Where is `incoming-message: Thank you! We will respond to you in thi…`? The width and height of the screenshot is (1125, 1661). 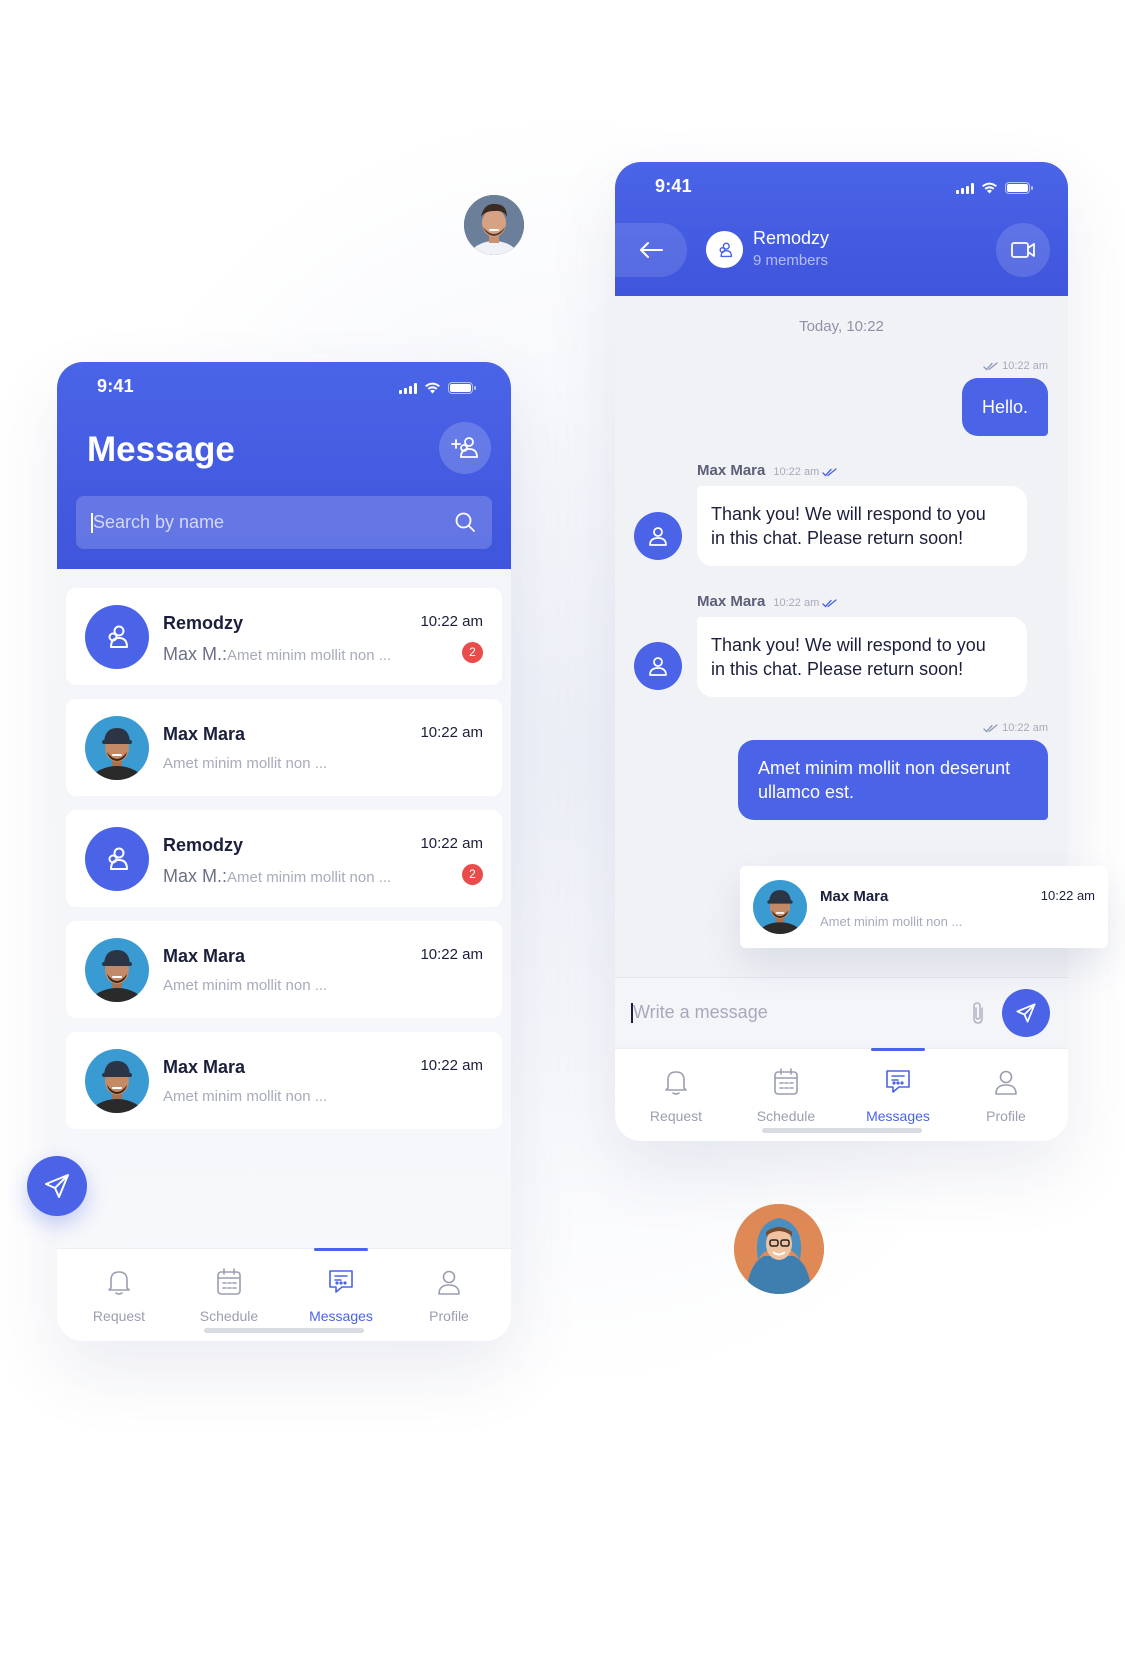 incoming-message: Thank you! We will respond to you in thi… is located at coordinates (862, 657).